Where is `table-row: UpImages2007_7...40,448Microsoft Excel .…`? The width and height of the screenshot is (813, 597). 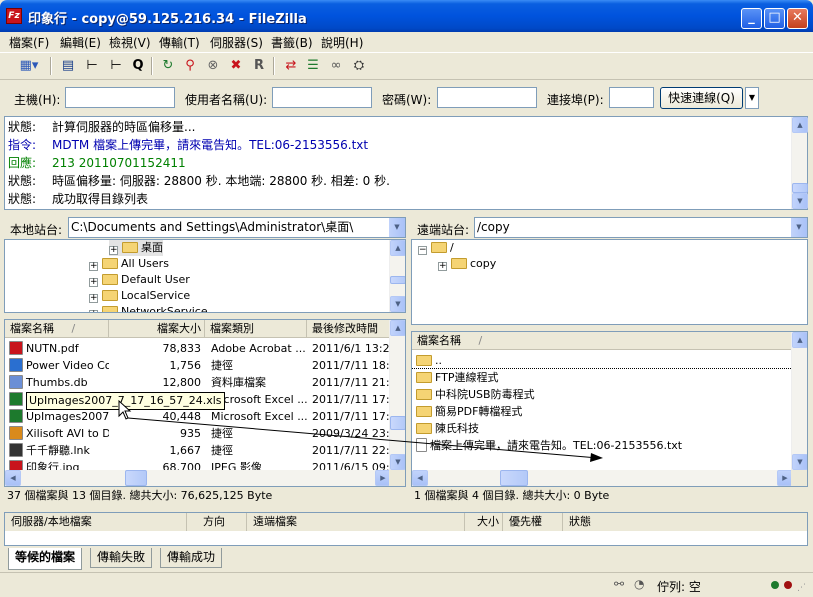
table-row: UpImages2007_7...40,448Microsoft Excel .… is located at coordinates (198, 416).